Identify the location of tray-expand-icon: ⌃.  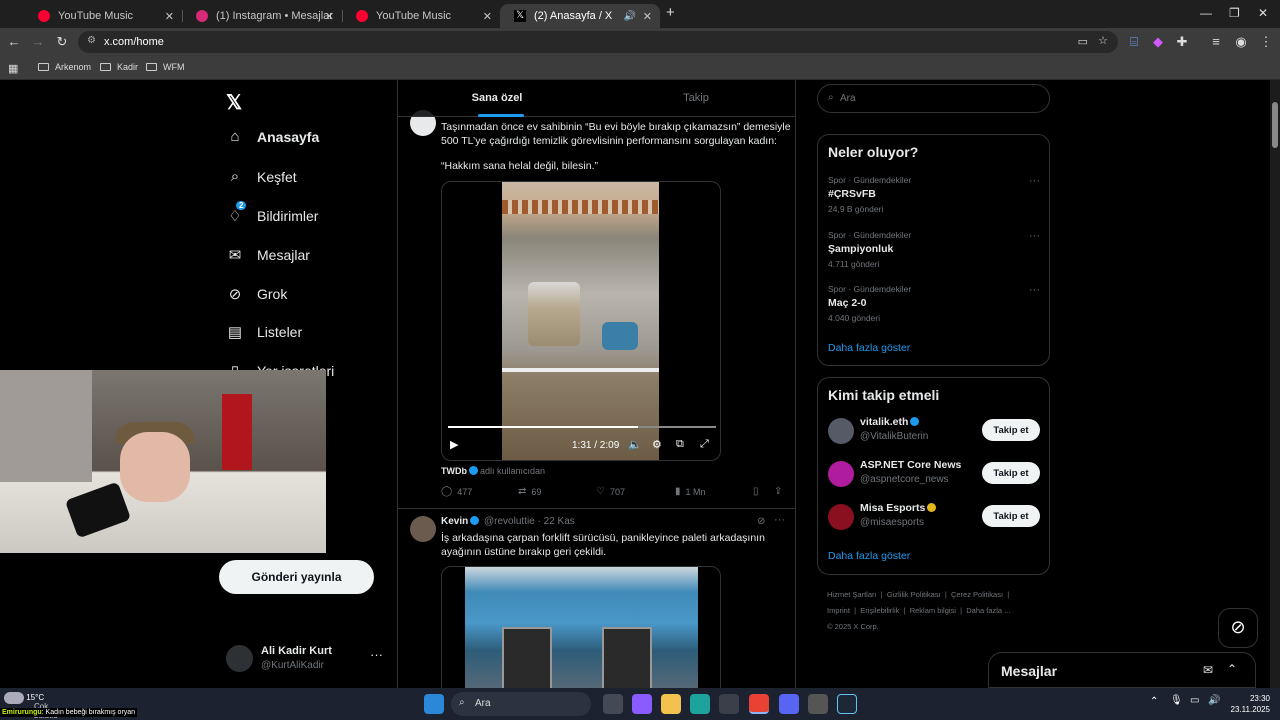
(1154, 701).